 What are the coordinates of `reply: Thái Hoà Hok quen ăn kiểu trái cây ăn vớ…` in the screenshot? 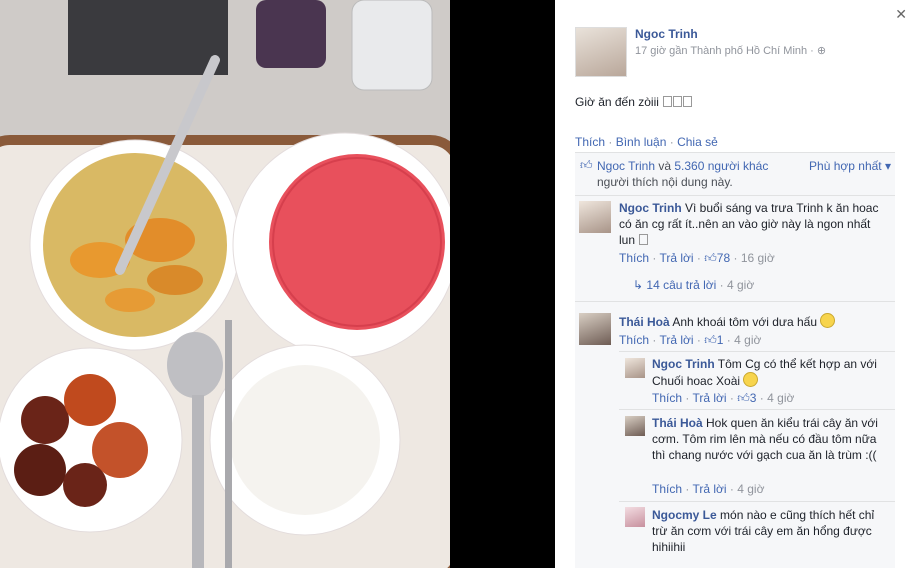 It's located at (767, 439).